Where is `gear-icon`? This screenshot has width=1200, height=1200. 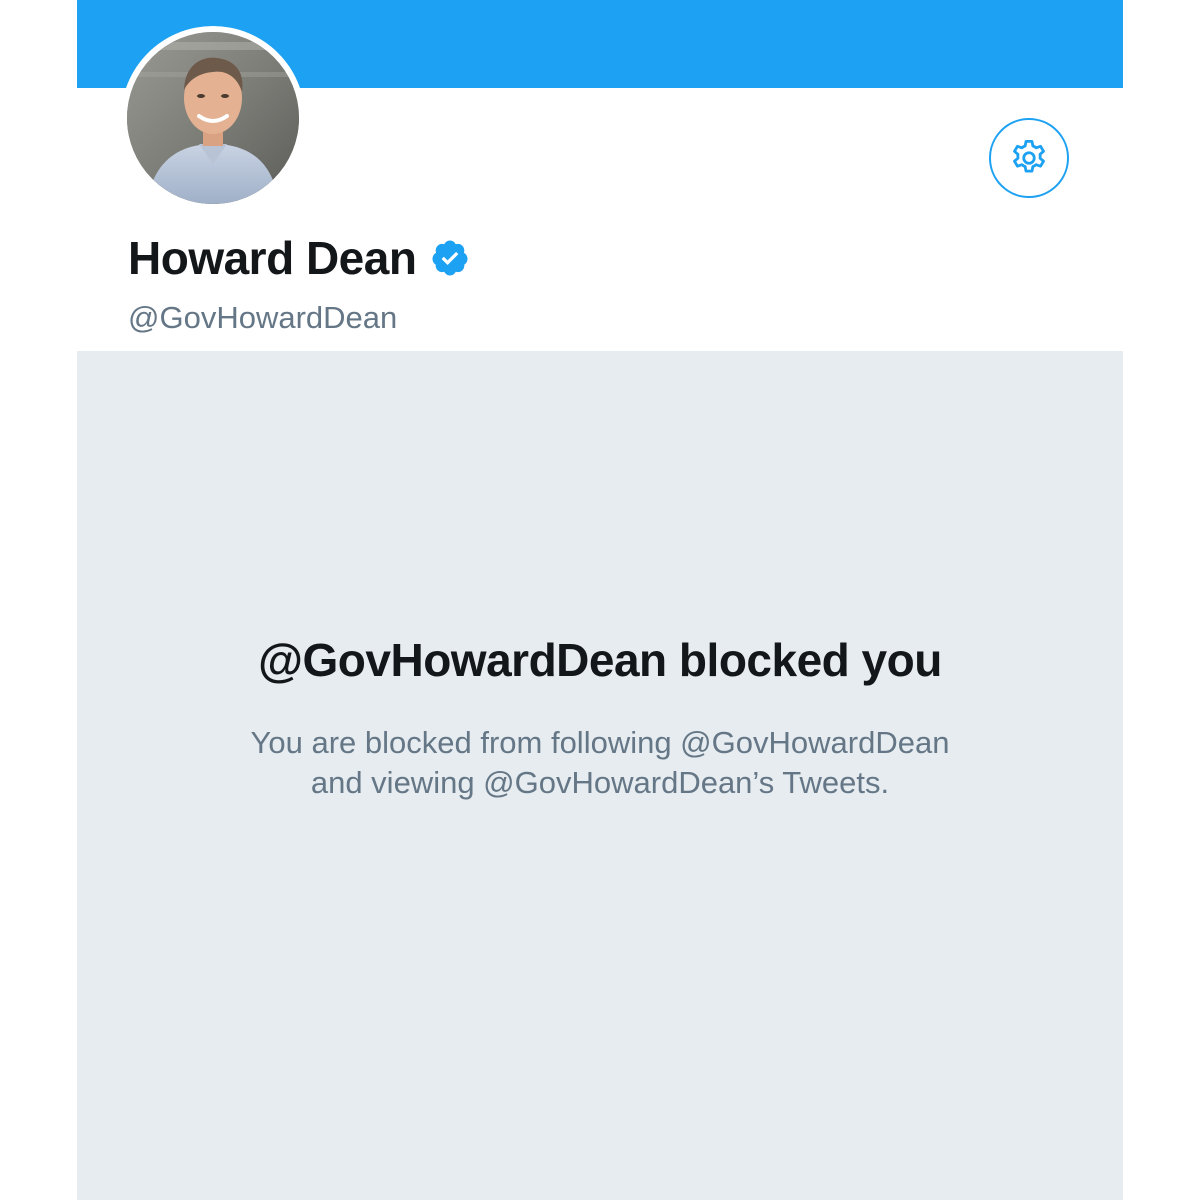 gear-icon is located at coordinates (1029, 156).